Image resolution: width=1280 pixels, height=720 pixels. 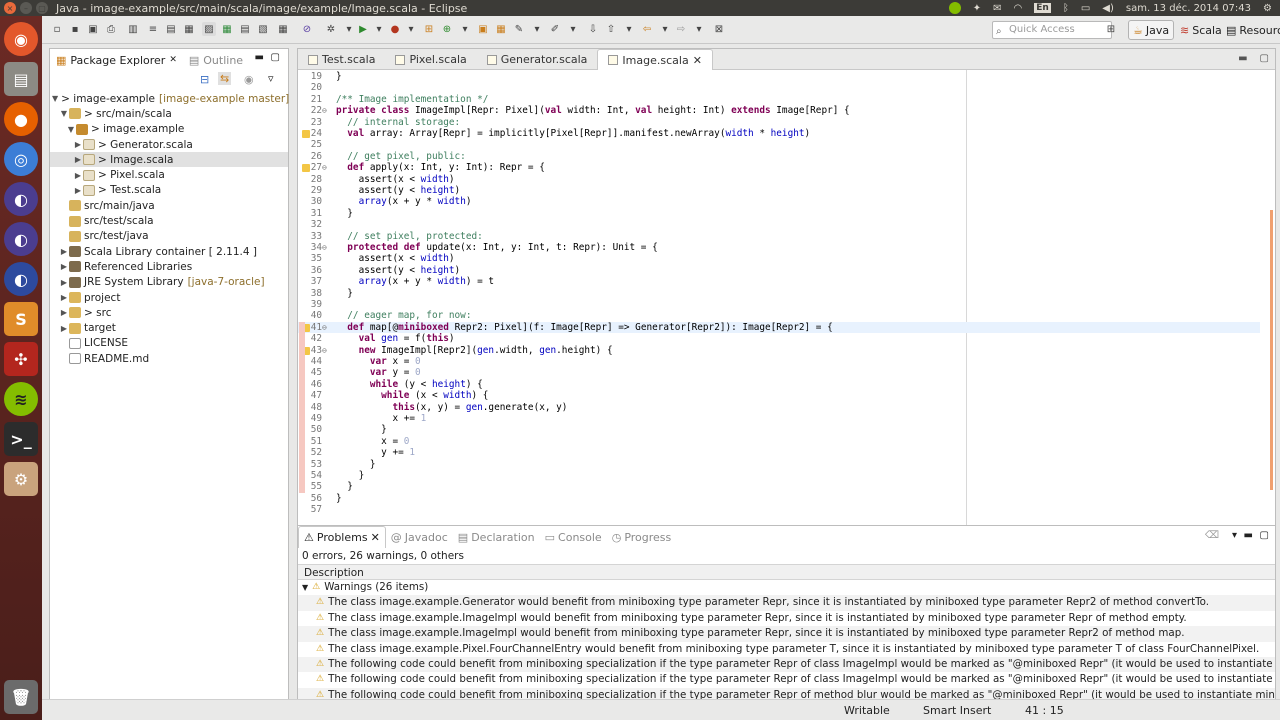 What do you see at coordinates (977, 8) in the screenshot?
I see `dropbox-icon: ✦` at bounding box center [977, 8].